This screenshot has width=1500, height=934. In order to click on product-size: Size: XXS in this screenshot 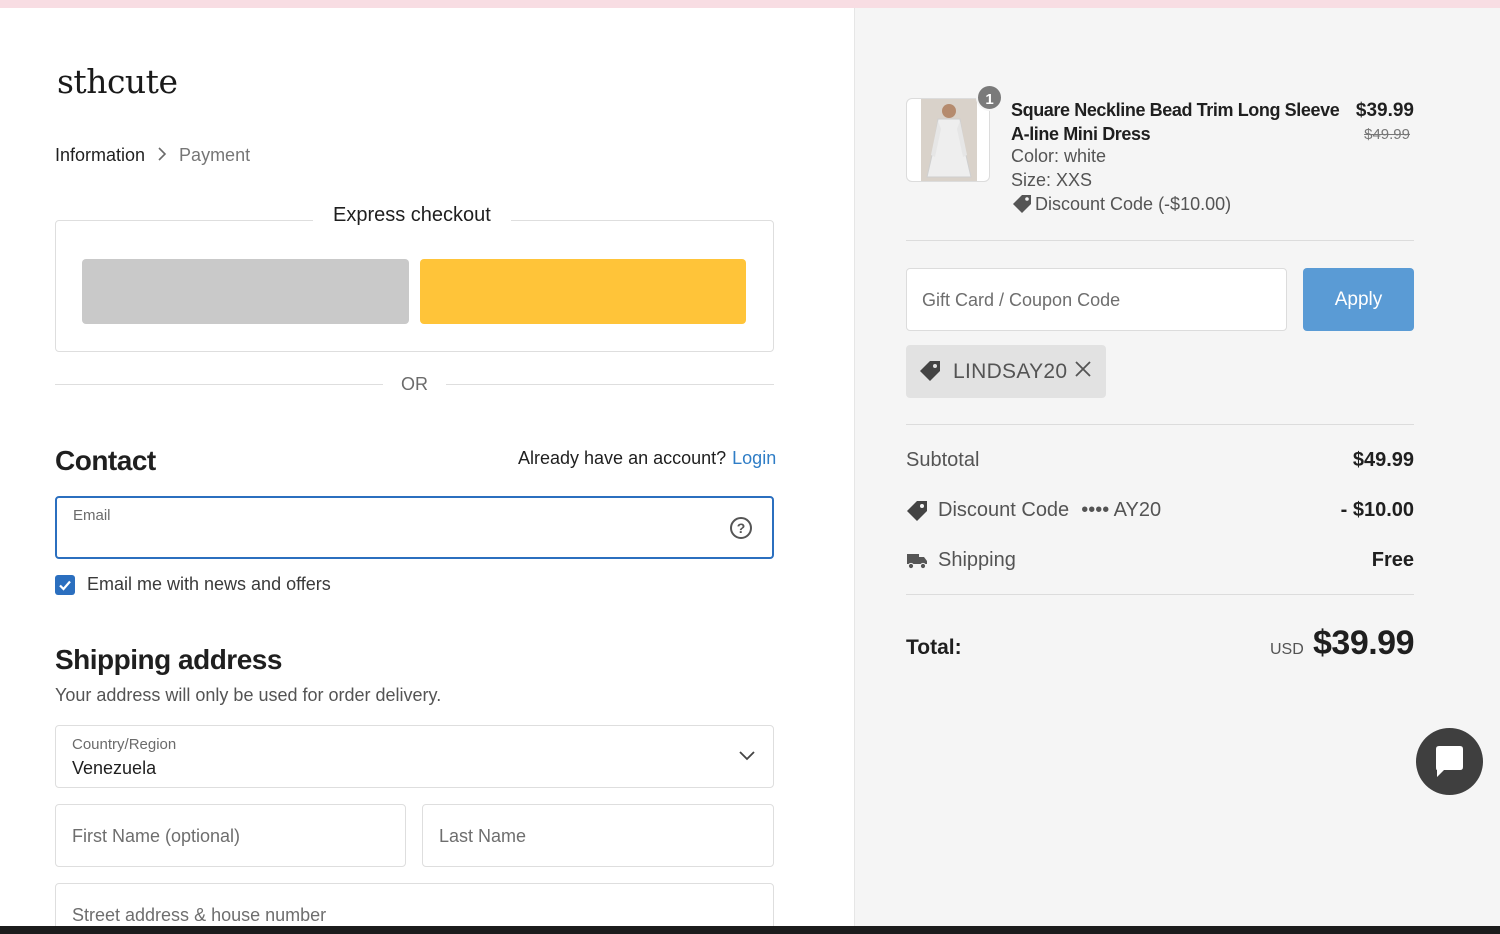, I will do `click(1052, 180)`.